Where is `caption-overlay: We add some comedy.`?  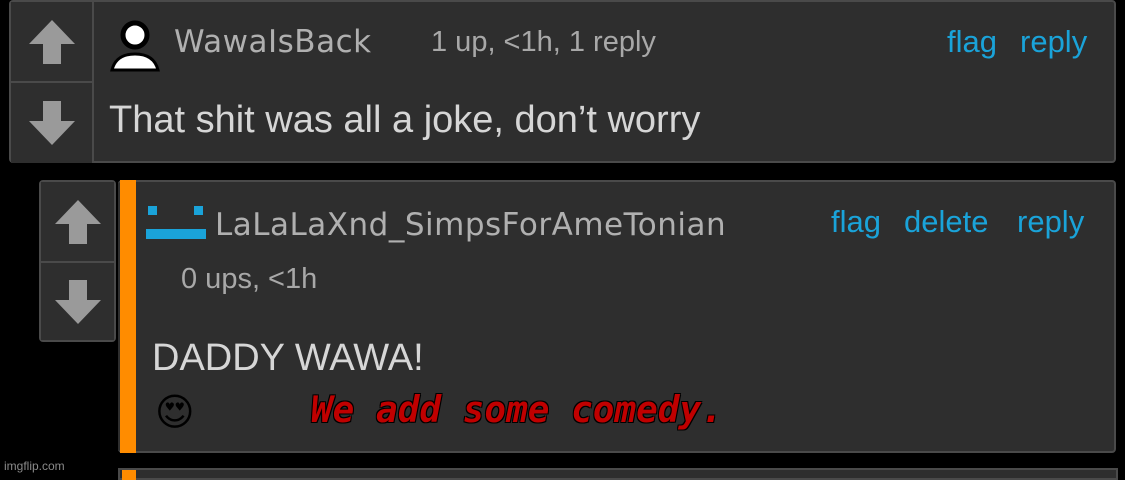 caption-overlay: We add some comedy. is located at coordinates (517, 410).